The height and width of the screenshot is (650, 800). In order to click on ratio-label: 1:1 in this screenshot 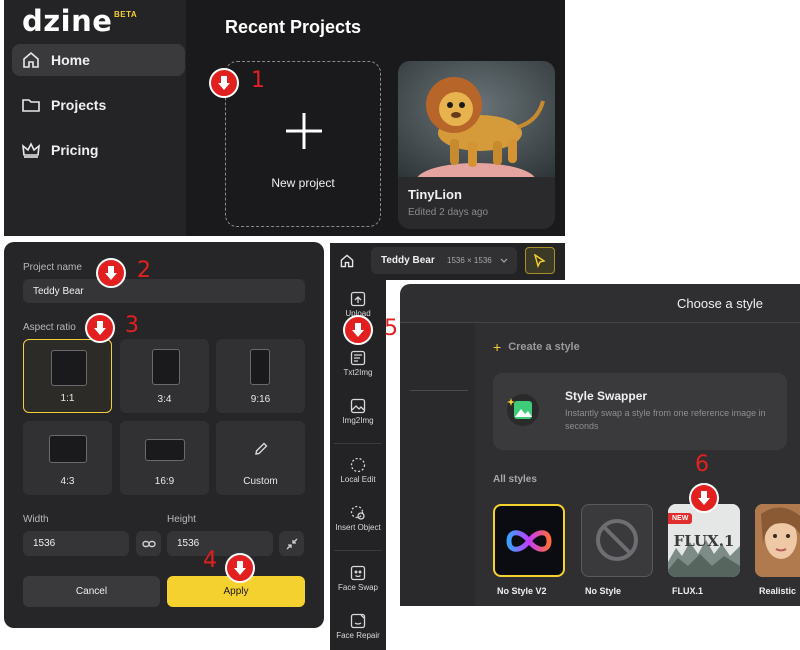, I will do `click(67, 398)`.